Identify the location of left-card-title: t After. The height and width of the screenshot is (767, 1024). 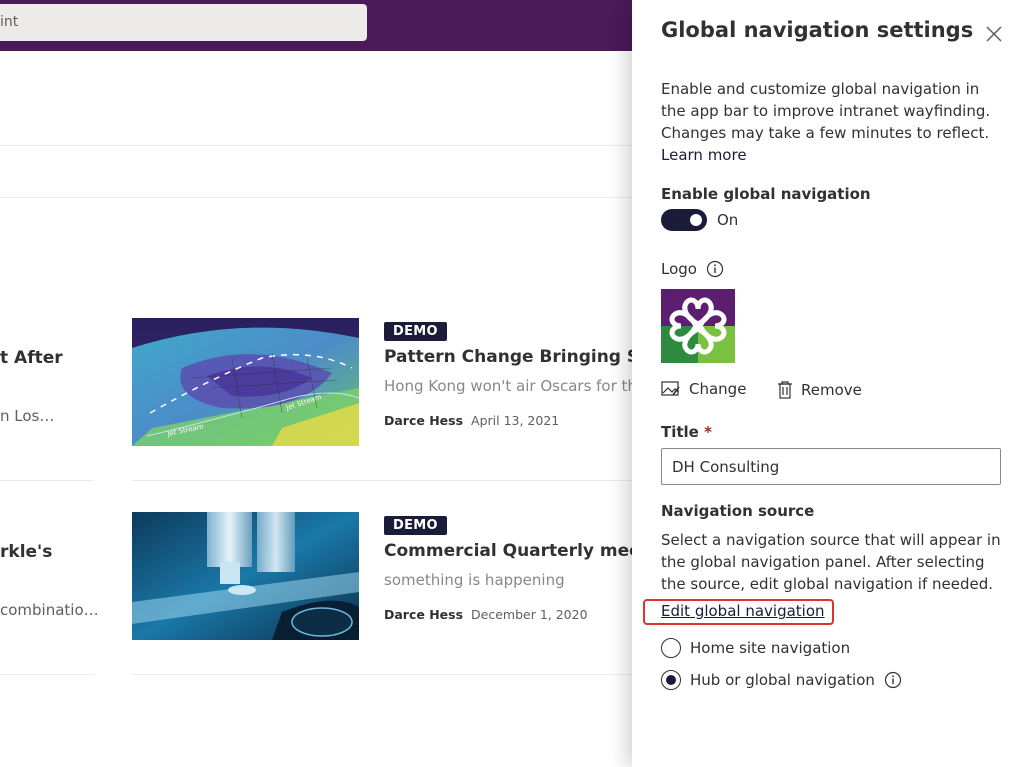
(31, 358).